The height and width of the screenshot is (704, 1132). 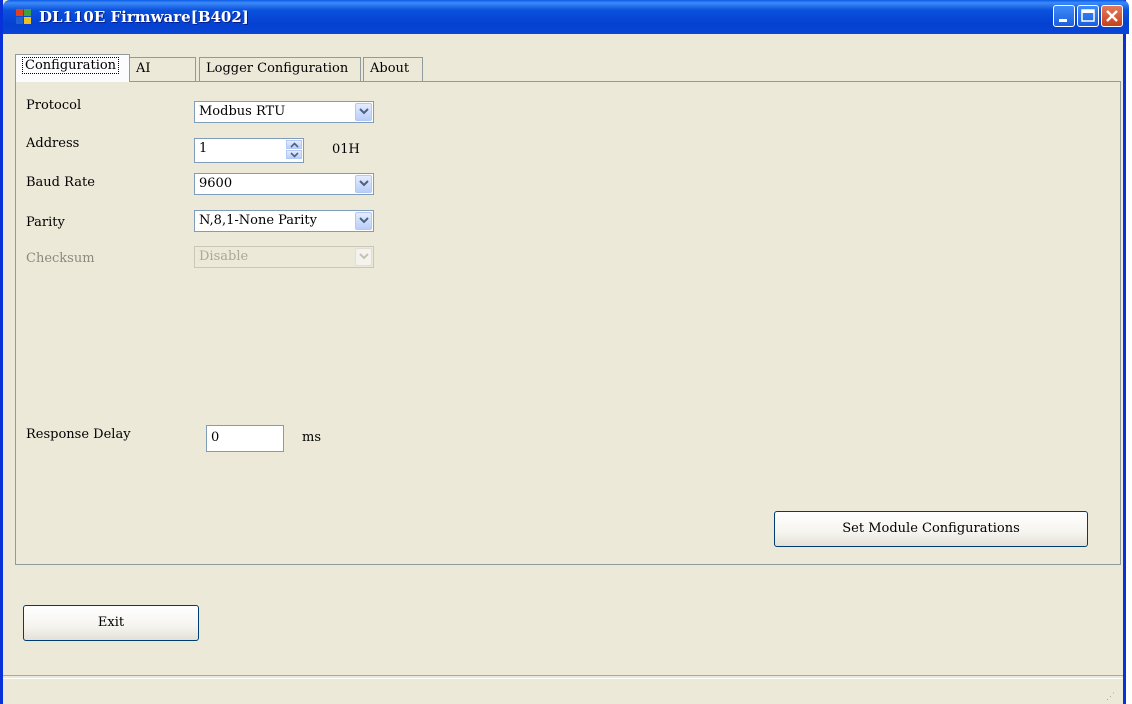 I want to click on address-stepper: 1, so click(x=249, y=150).